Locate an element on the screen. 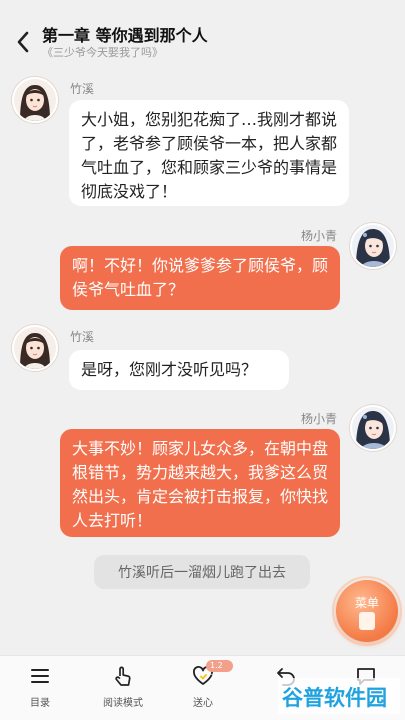 This screenshot has width=405, height=720. tab-send-heart: 1.2万 送心 is located at coordinates (203, 687).